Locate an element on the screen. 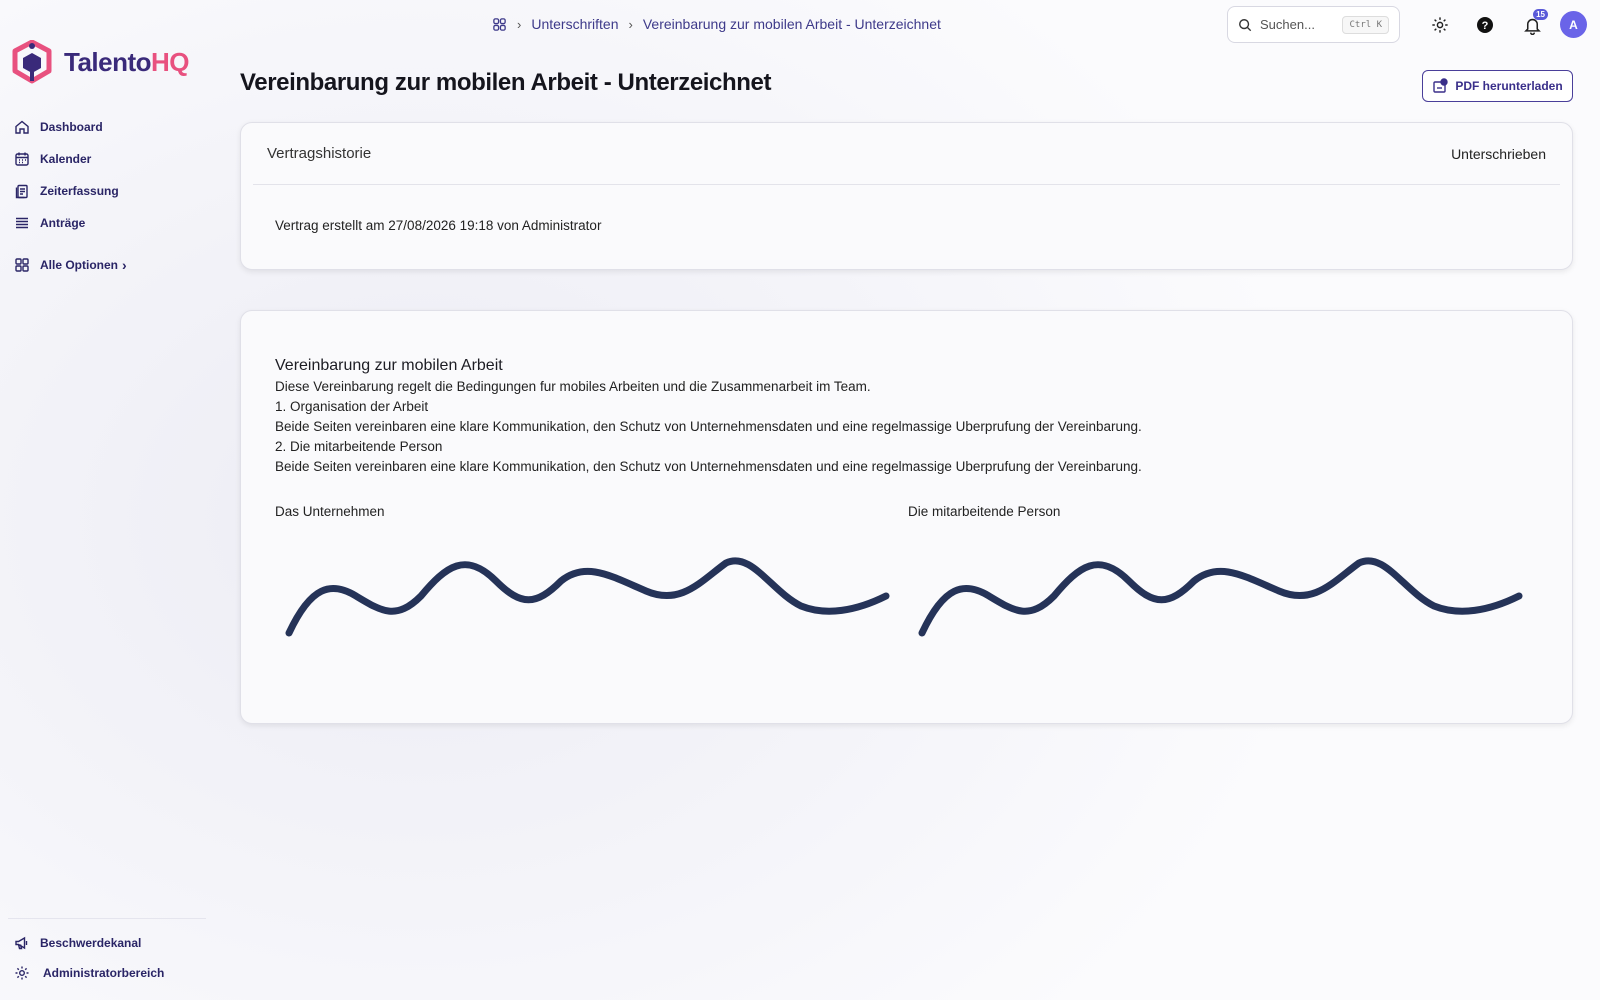  search-shortcut: Ctrl K is located at coordinates (1365, 24).